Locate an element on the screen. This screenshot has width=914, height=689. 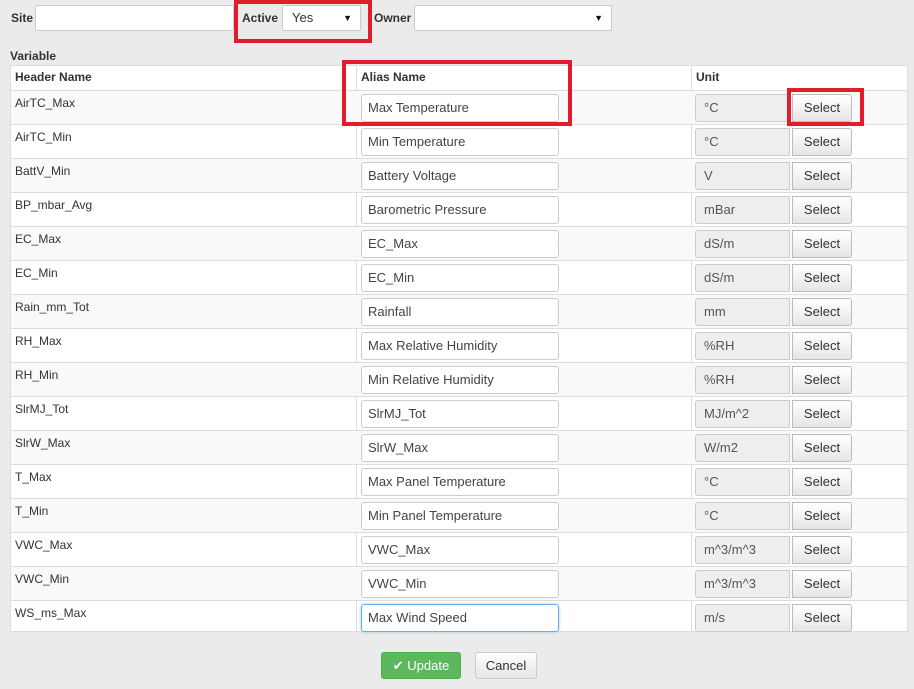
table-row: BP_mbar_Avg Barometric Pressure mBar Select is located at coordinates (459, 209).